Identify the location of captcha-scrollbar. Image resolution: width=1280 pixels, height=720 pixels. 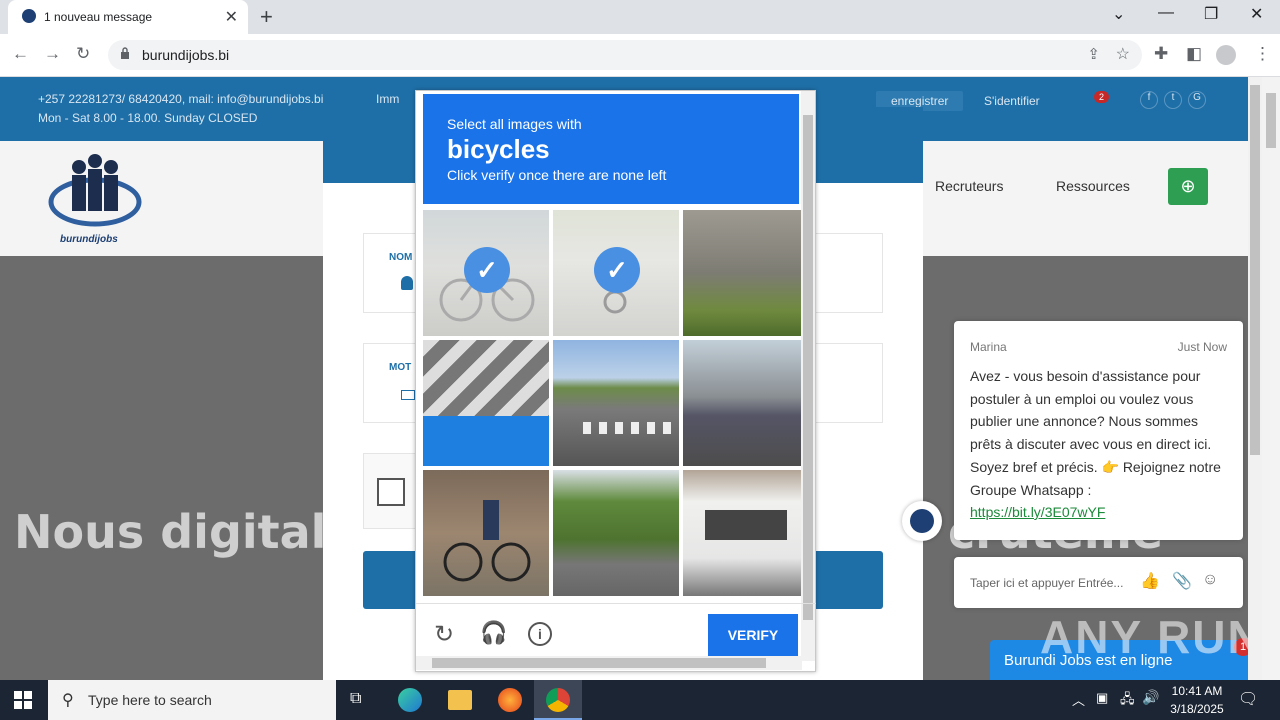
(808, 376).